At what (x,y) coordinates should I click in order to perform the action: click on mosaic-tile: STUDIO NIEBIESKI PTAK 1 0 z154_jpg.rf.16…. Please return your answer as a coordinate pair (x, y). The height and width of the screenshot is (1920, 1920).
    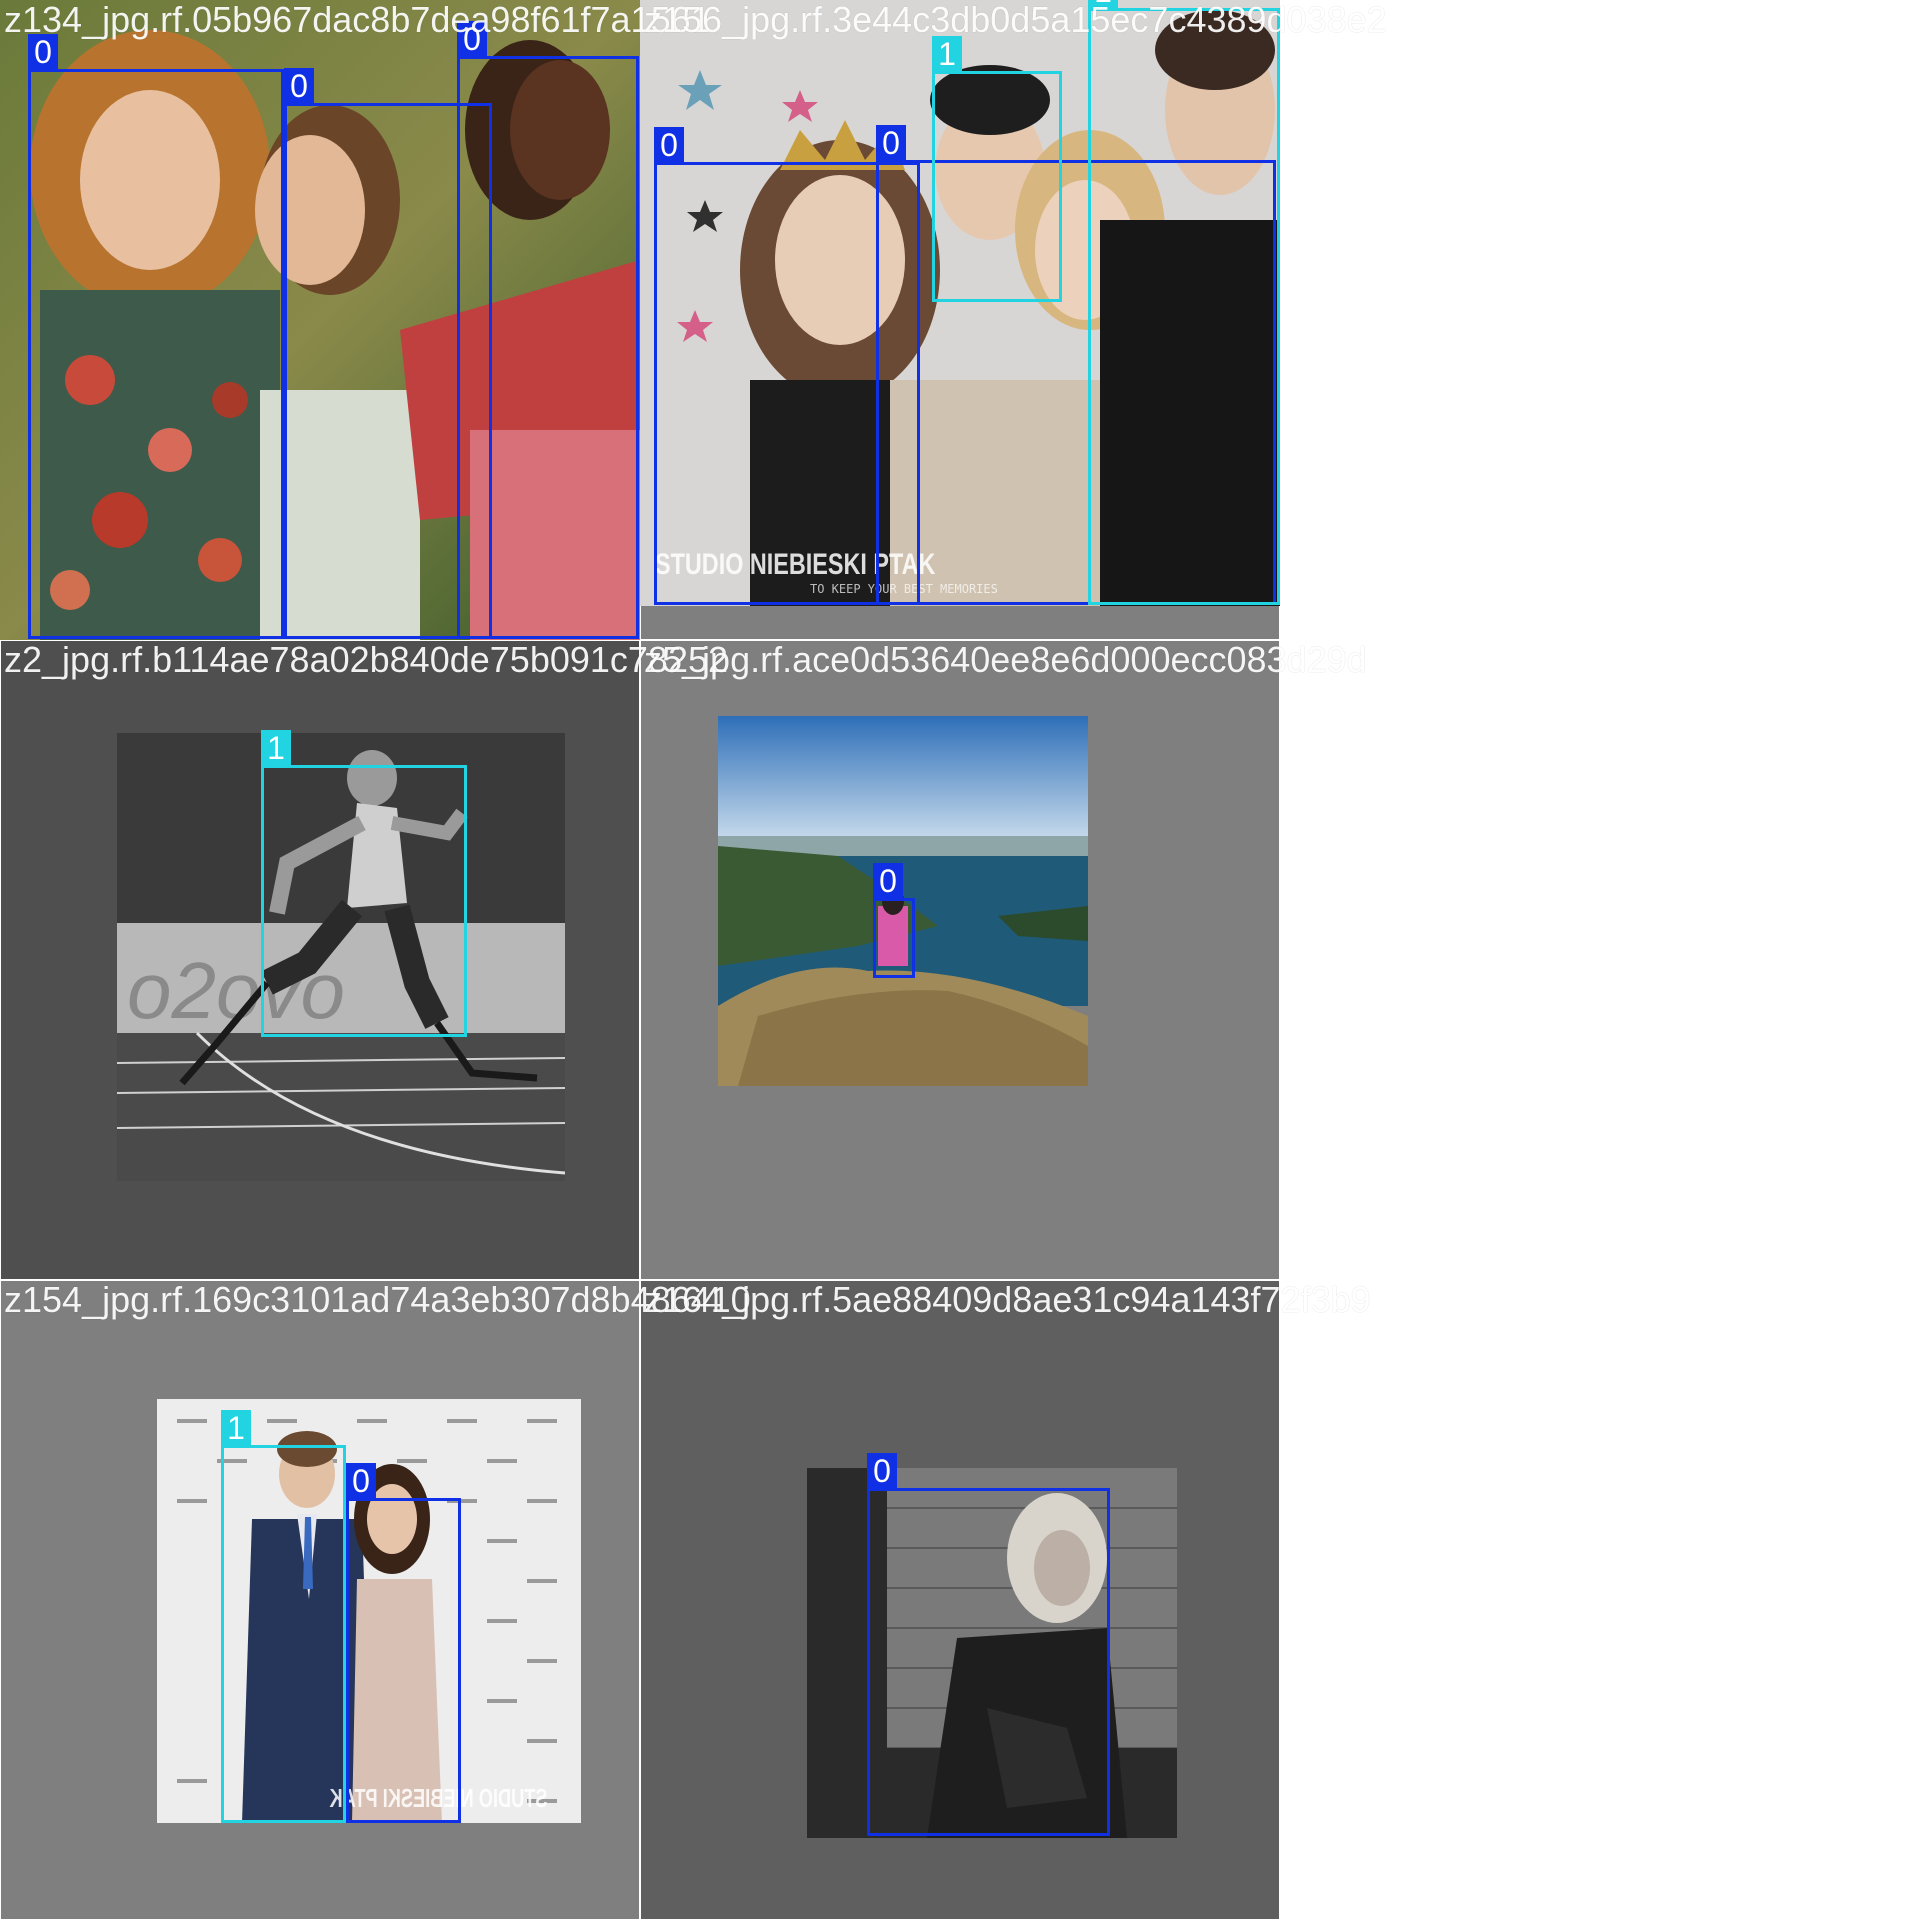
    Looking at the image, I should click on (375, 1600).